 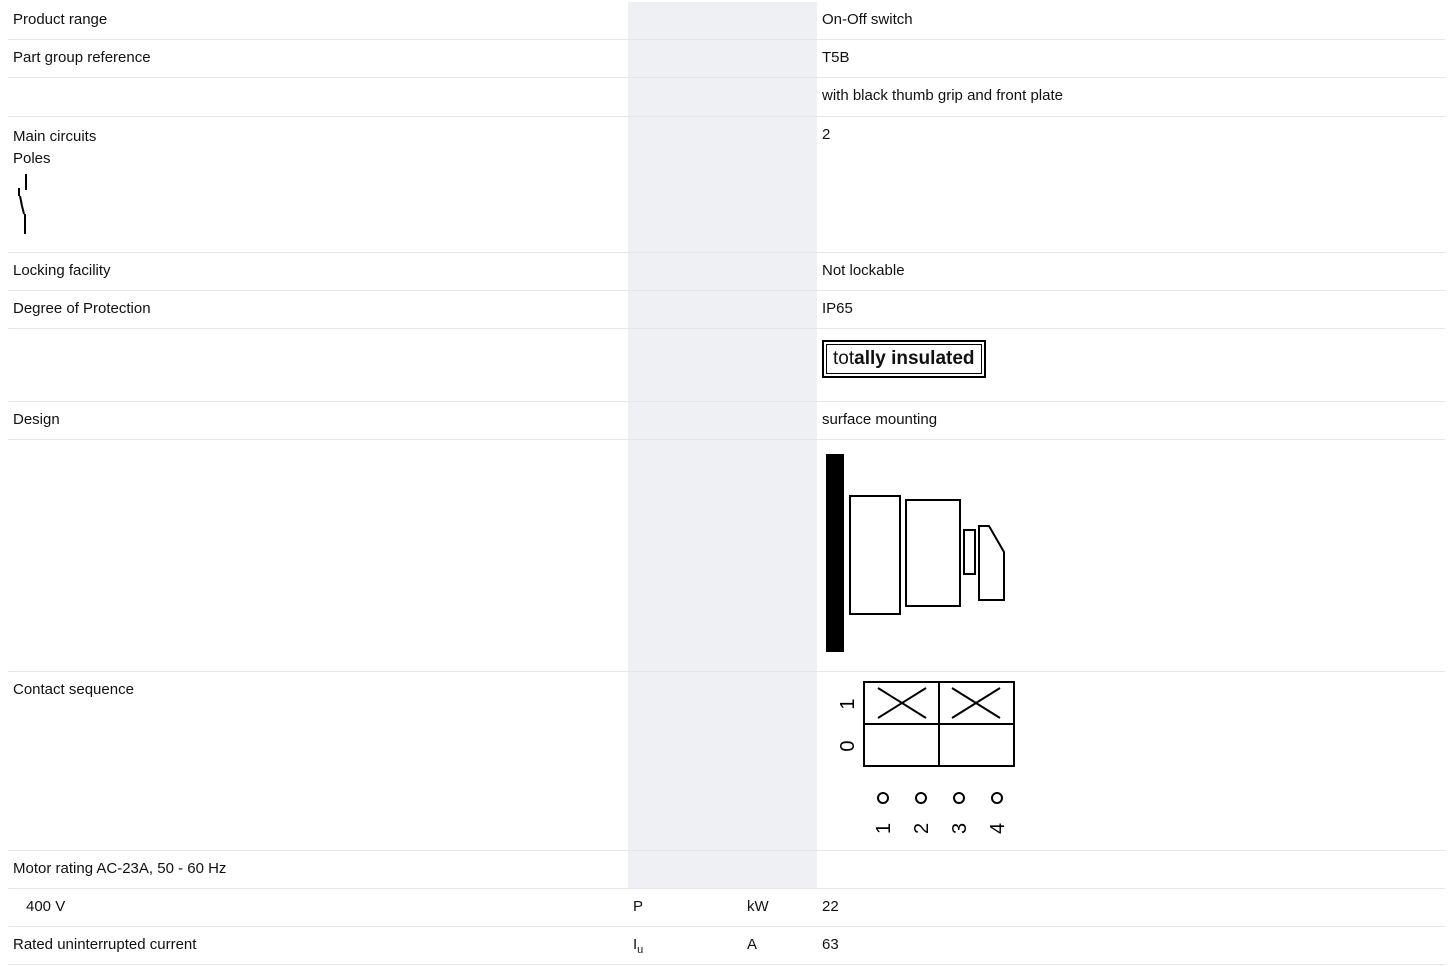 I want to click on row-value: surface mounting, so click(x=880, y=419).